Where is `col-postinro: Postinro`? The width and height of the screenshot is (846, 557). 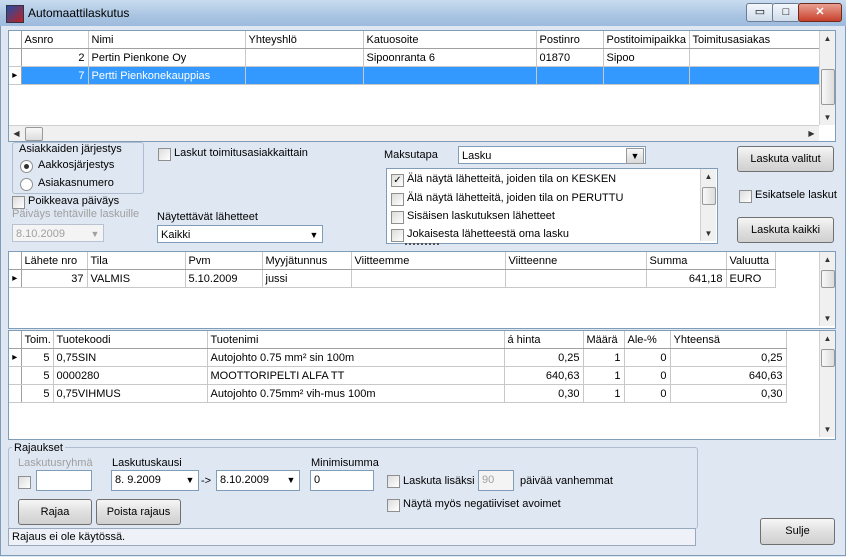
col-postinro: Postinro is located at coordinates (570, 40).